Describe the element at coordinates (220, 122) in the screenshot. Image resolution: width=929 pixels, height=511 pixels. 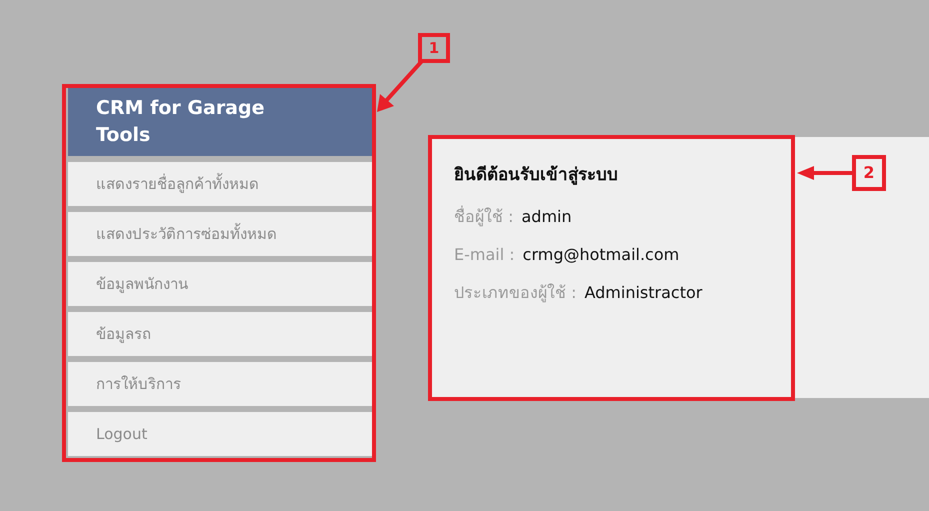
I see `app-title: CRM for Garage Tools` at that location.